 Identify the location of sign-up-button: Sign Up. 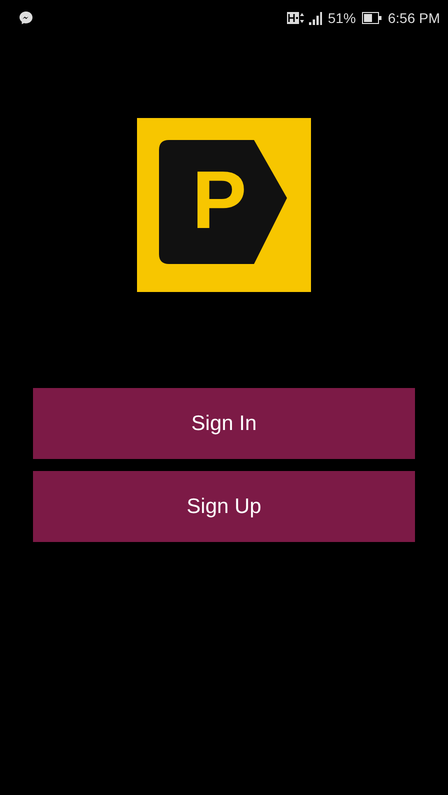
(224, 506).